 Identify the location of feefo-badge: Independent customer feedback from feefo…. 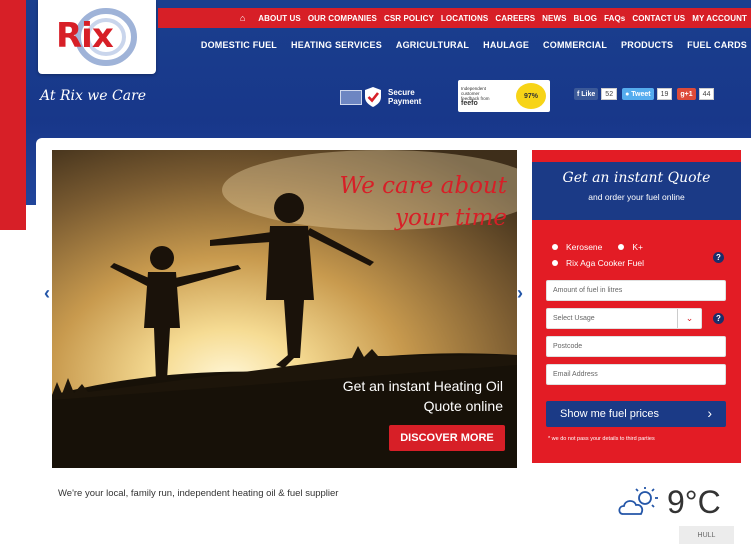
(504, 96).